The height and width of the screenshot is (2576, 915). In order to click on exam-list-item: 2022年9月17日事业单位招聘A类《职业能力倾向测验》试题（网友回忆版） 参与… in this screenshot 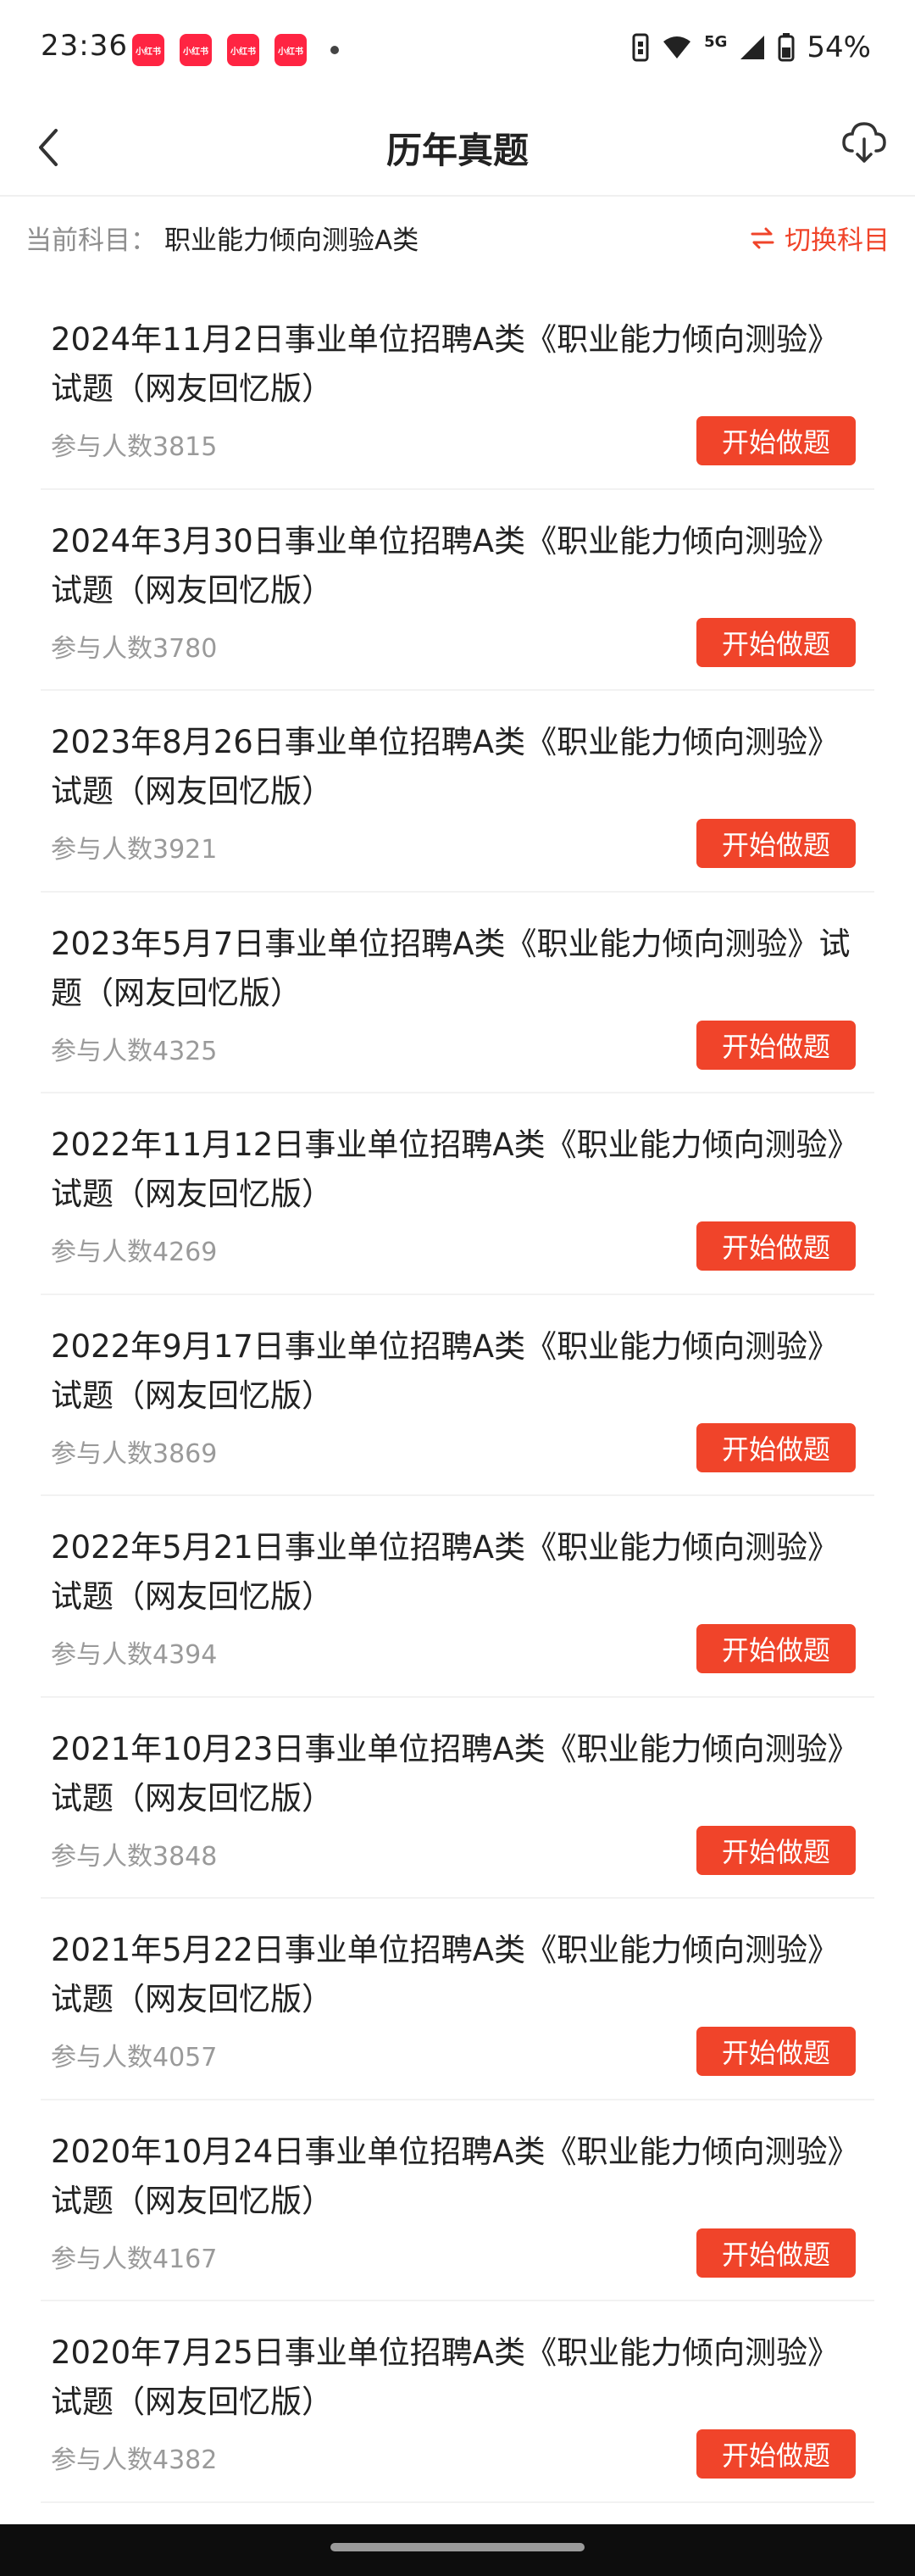, I will do `click(457, 1395)`.